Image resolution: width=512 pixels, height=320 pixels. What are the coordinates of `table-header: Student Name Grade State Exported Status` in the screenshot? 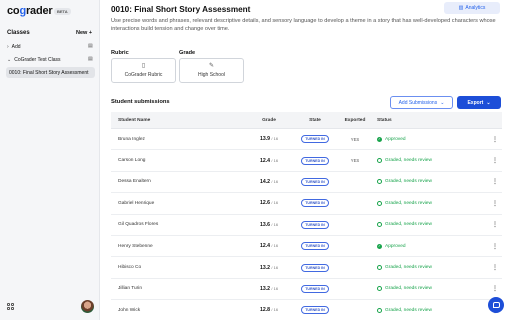 It's located at (306, 120).